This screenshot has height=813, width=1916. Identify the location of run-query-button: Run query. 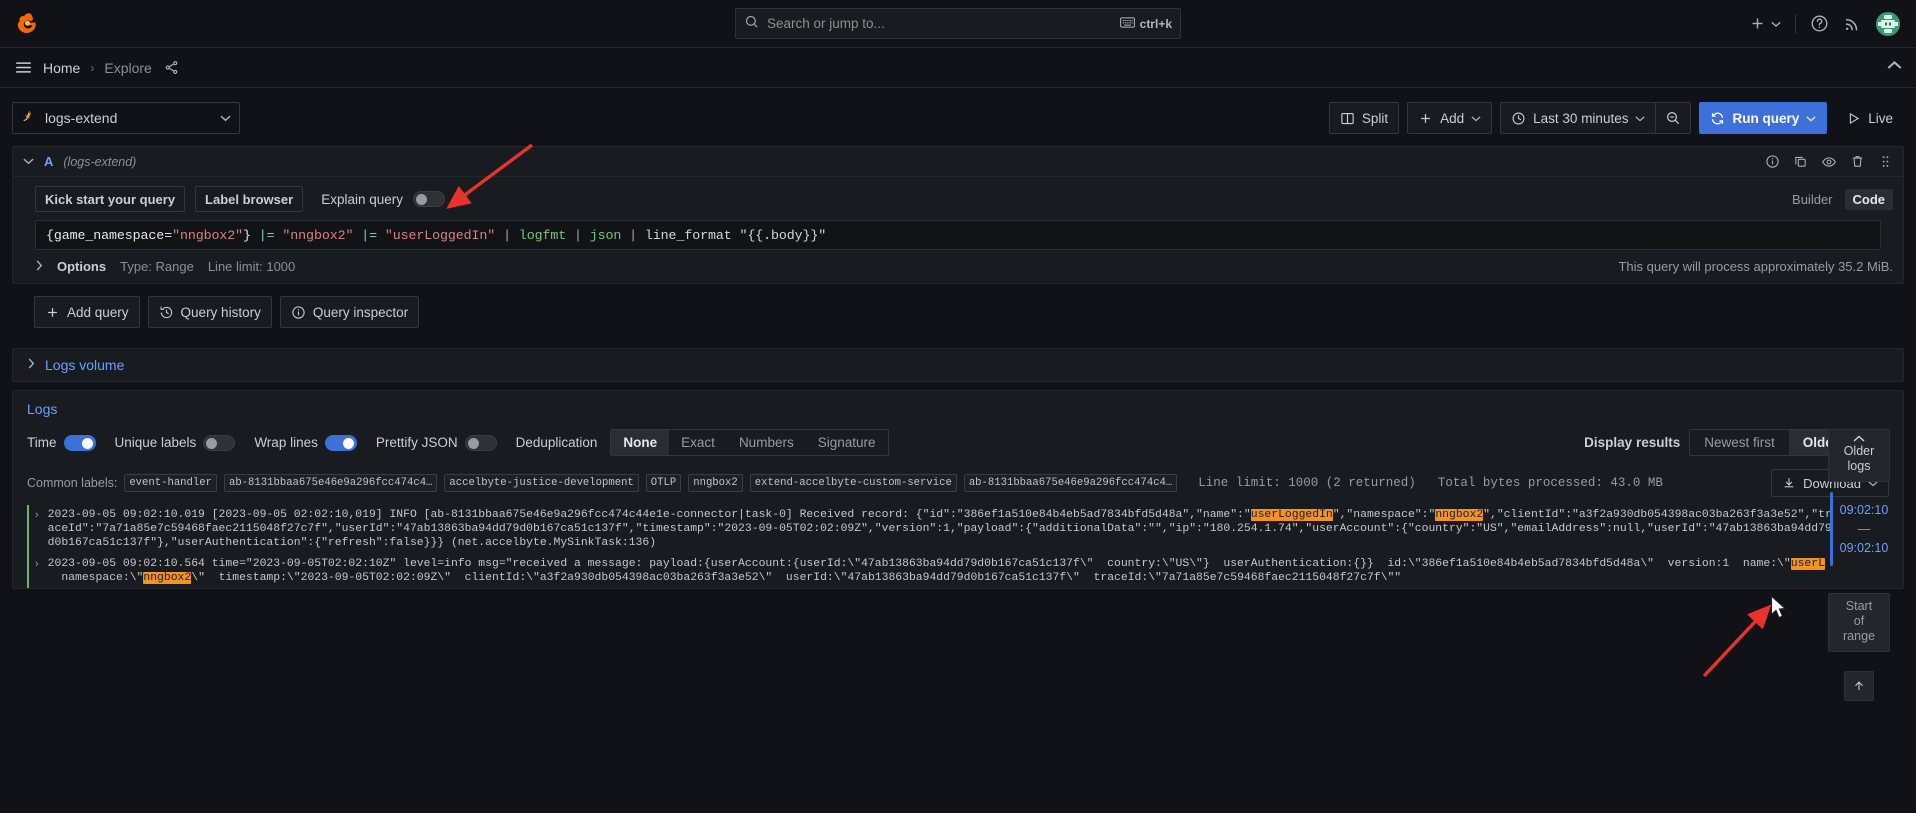
(1763, 118).